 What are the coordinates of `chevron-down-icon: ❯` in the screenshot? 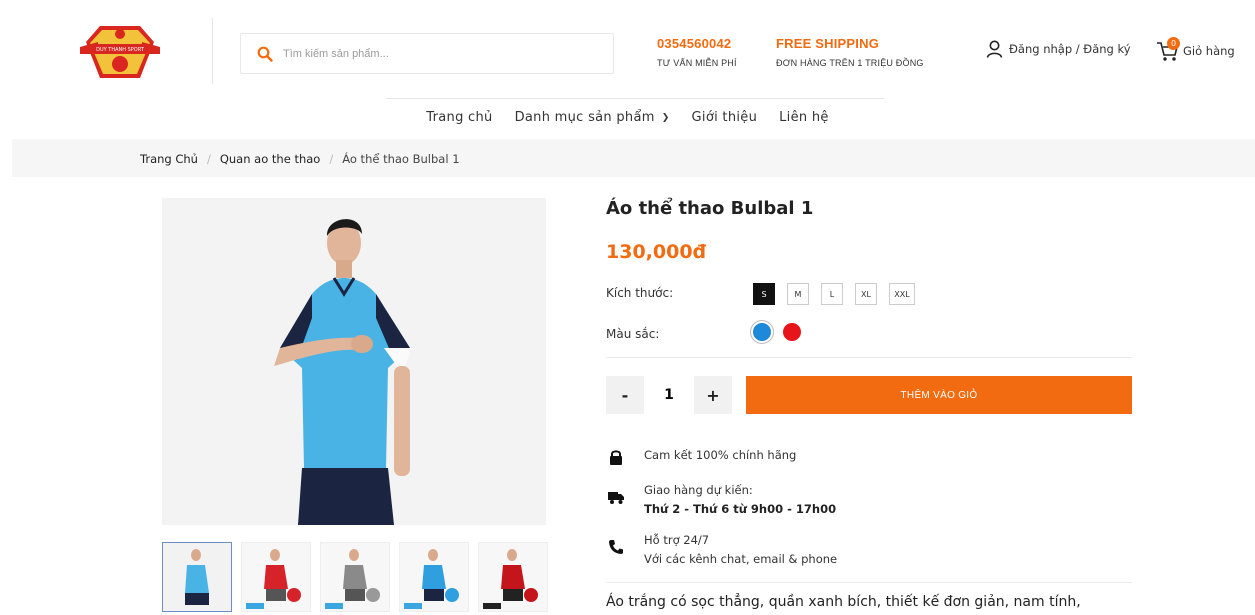 It's located at (665, 117).